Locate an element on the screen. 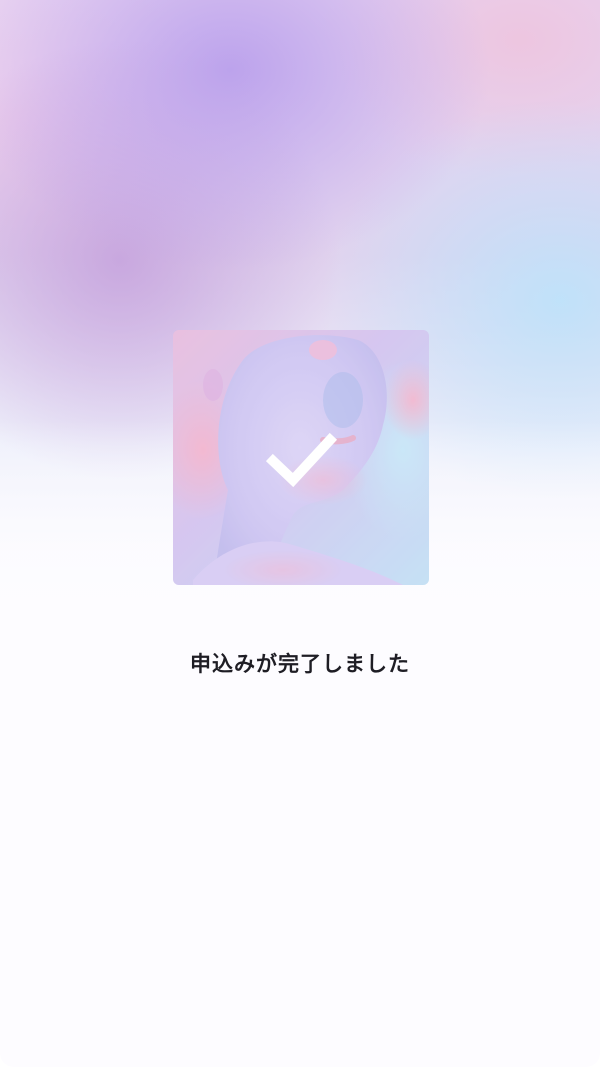 This screenshot has height=1067, width=600. portrait-thumbnail is located at coordinates (301, 457).